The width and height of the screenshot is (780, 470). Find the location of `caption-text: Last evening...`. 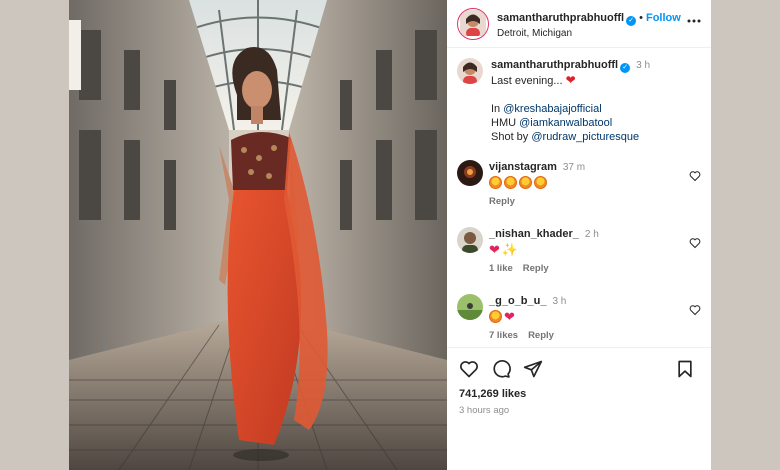

caption-text: Last evening... is located at coordinates (527, 81).